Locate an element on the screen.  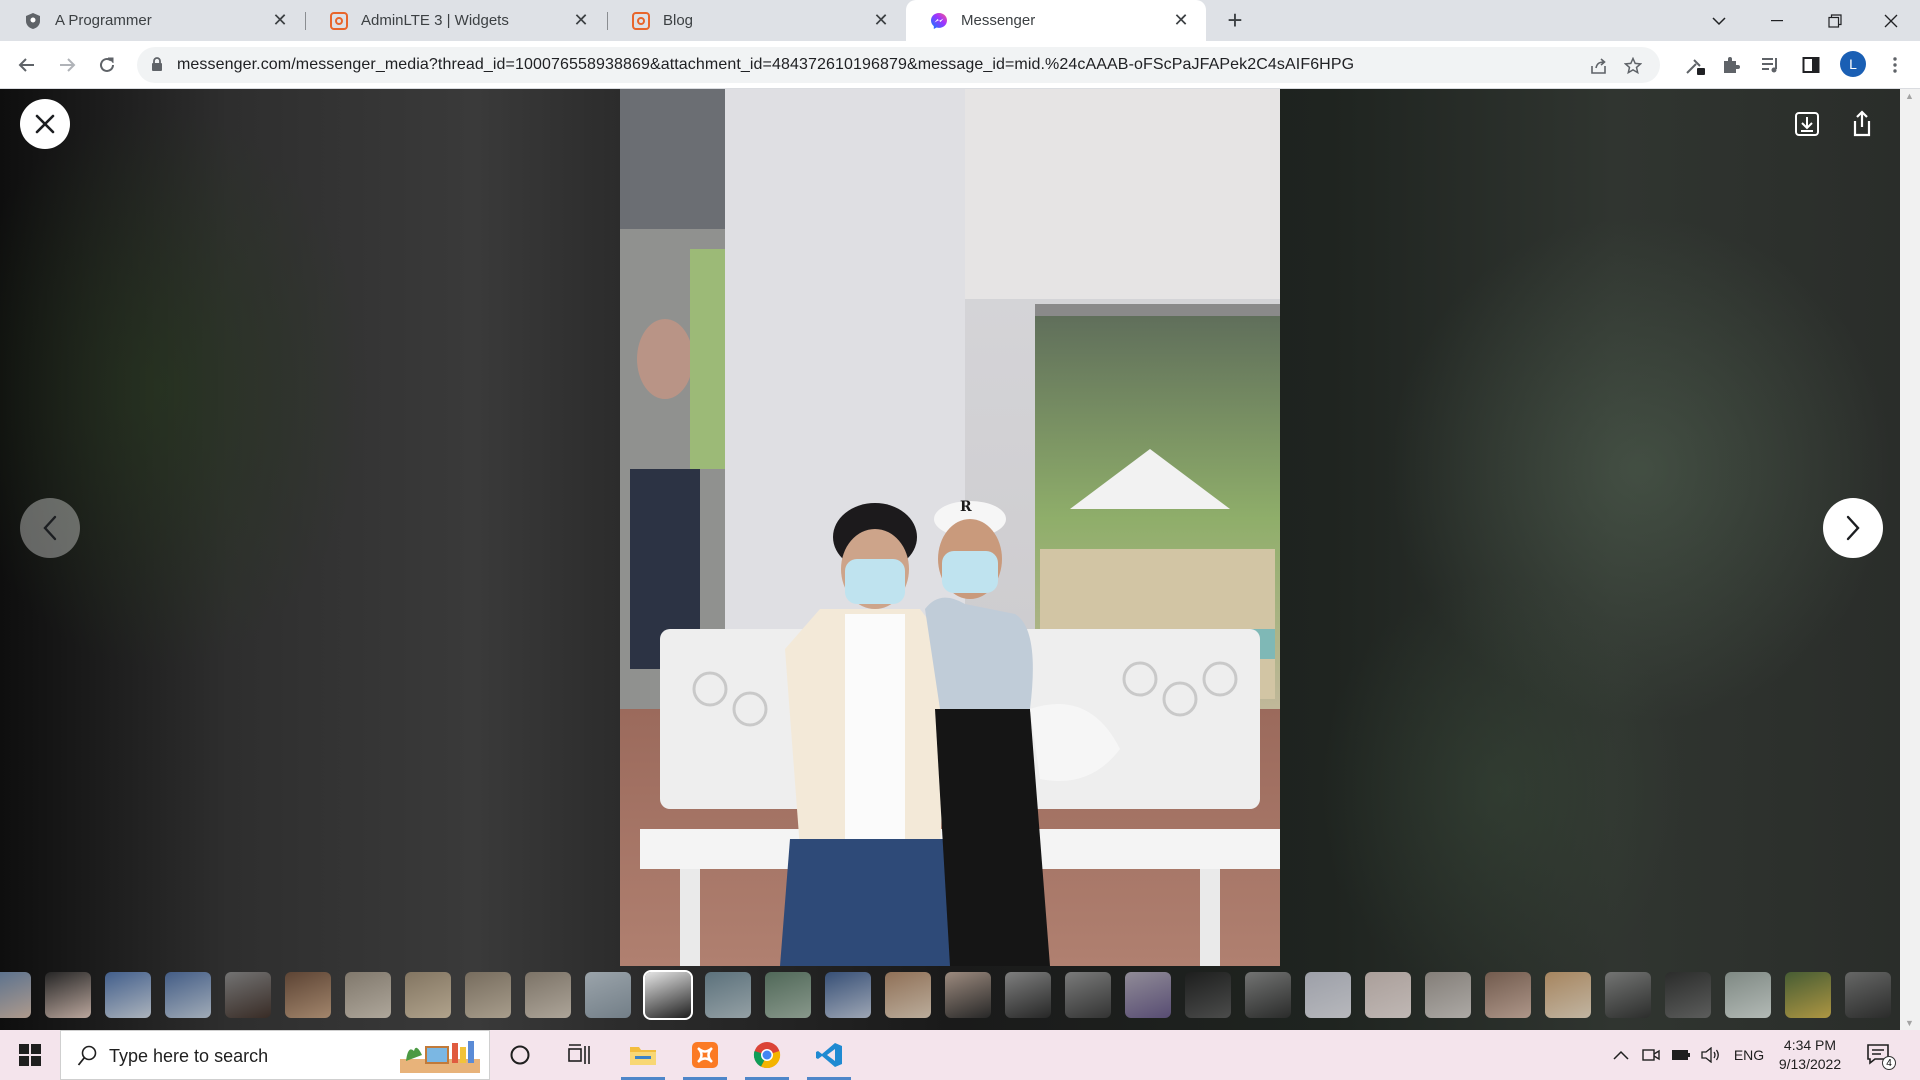
lock-icon is located at coordinates (157, 67).